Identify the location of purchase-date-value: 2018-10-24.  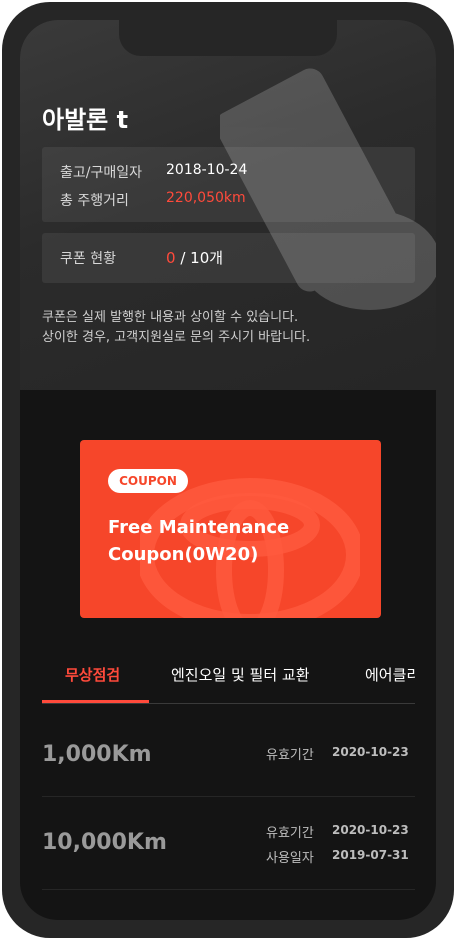
(207, 170).